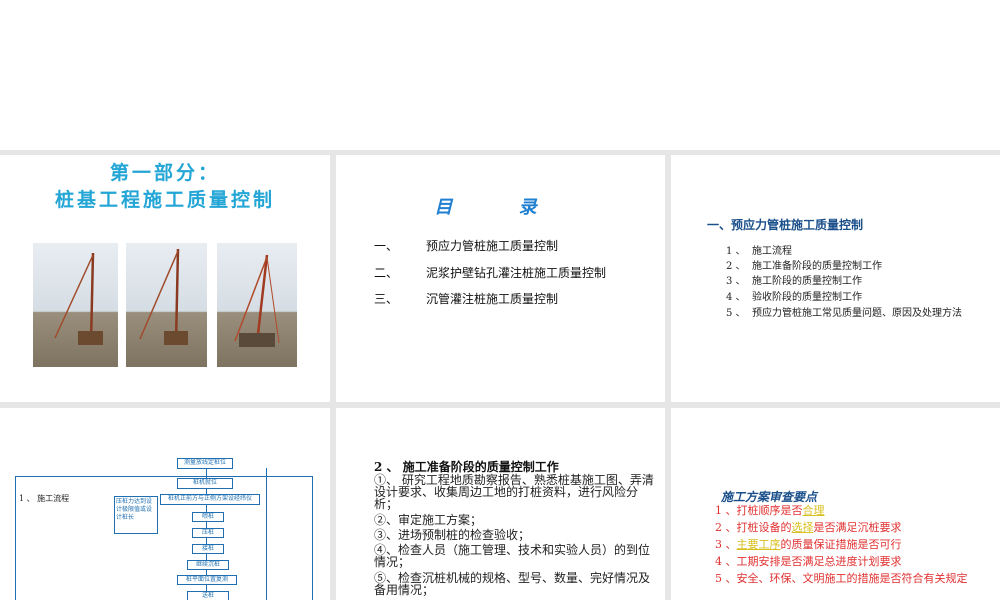 The width and height of the screenshot is (1000, 600). I want to click on flow-box-5: 压桩, so click(208, 533).